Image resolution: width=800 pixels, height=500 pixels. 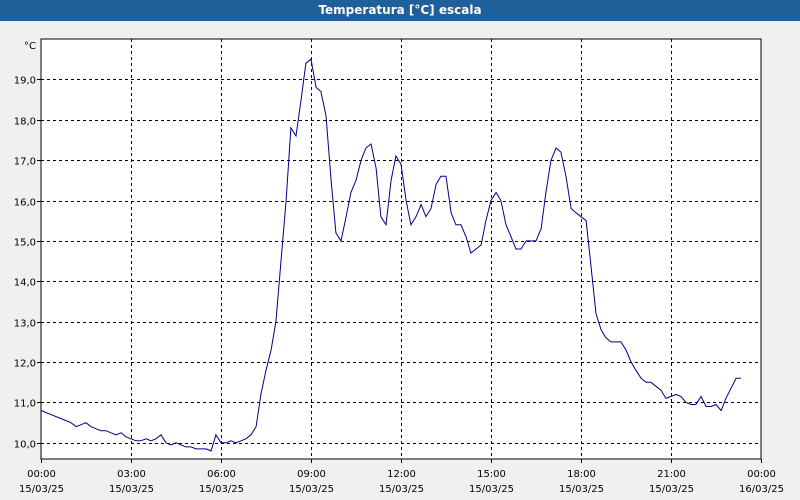 I want to click on chart-title: Temperatura [°C] escala, so click(x=400, y=10).